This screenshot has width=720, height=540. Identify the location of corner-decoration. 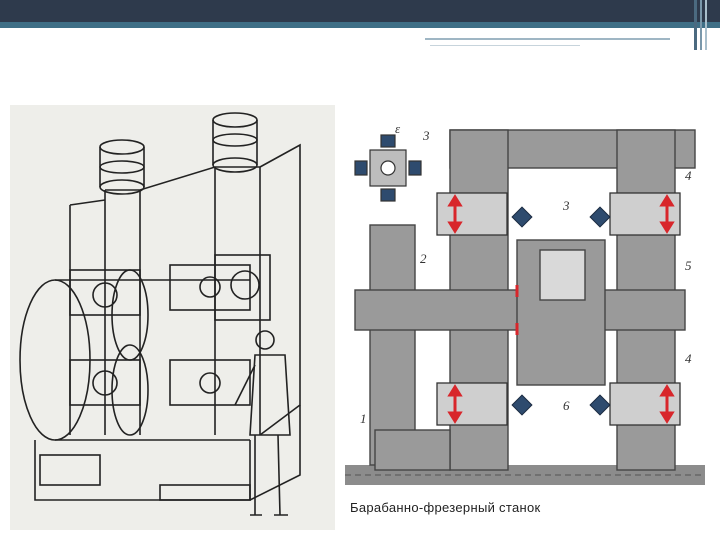
(700, 25).